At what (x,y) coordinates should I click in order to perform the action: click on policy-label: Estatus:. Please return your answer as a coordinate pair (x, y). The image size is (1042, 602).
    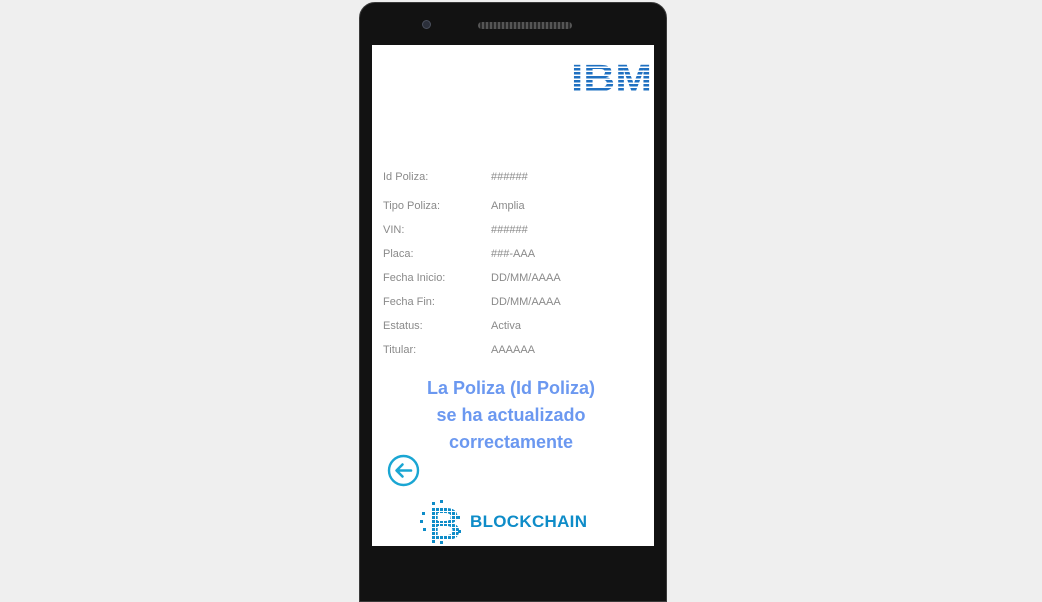
    Looking at the image, I should click on (403, 326).